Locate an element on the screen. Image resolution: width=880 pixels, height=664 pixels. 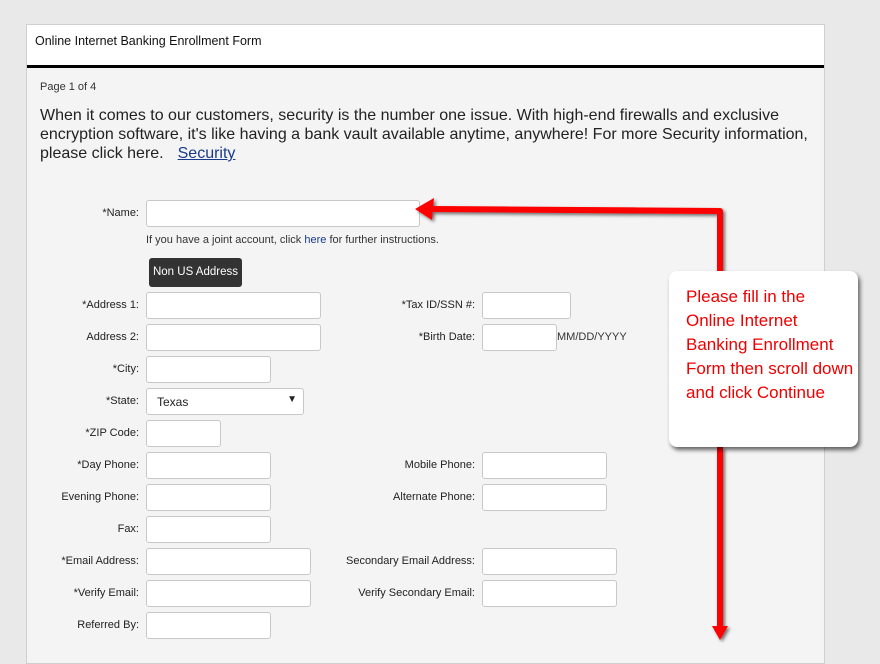
birth-date-format-hint: MM/DD/YYYY is located at coordinates (592, 337).